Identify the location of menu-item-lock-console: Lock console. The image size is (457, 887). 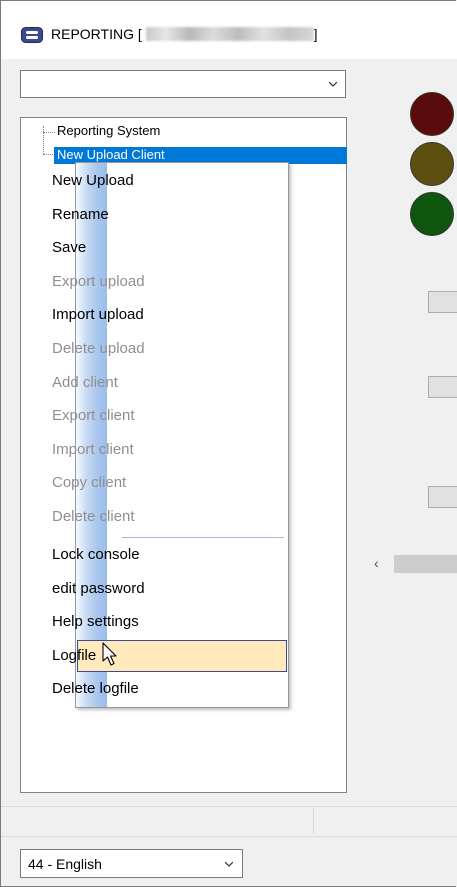
(96, 555).